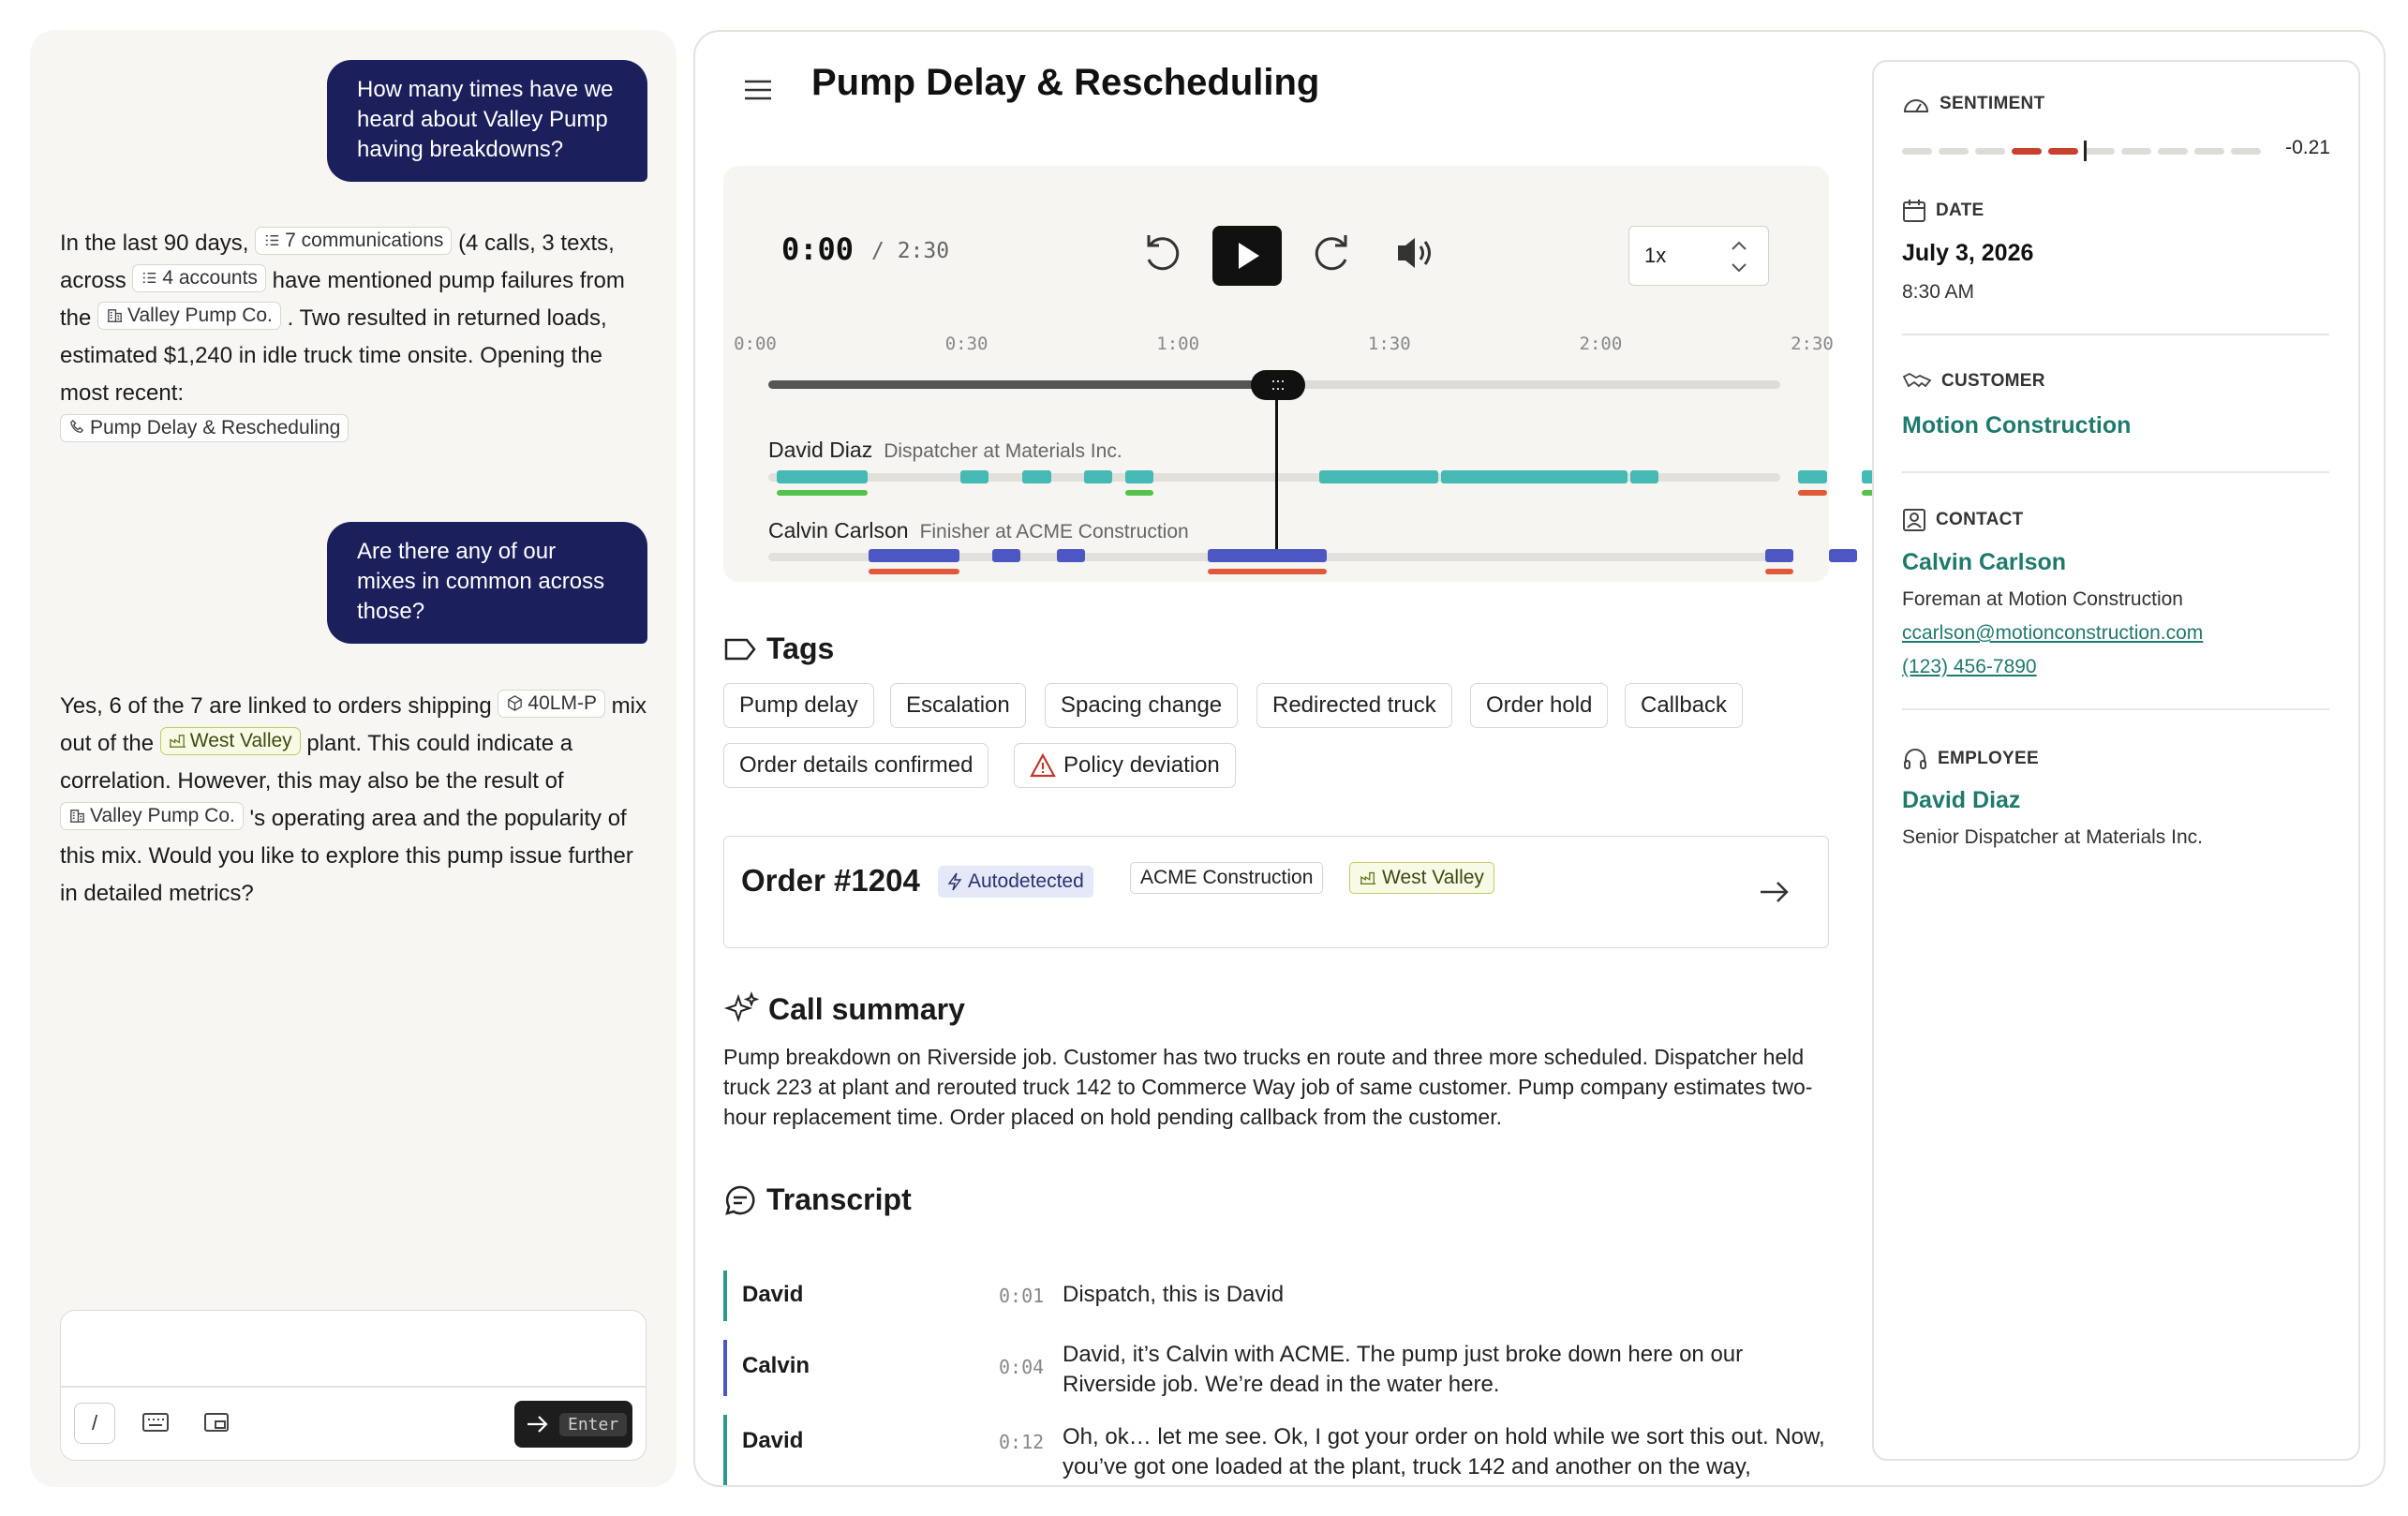 The image size is (2408, 1516). What do you see at coordinates (1698, 256) in the screenshot?
I see `playback-speed-select: 1x` at bounding box center [1698, 256].